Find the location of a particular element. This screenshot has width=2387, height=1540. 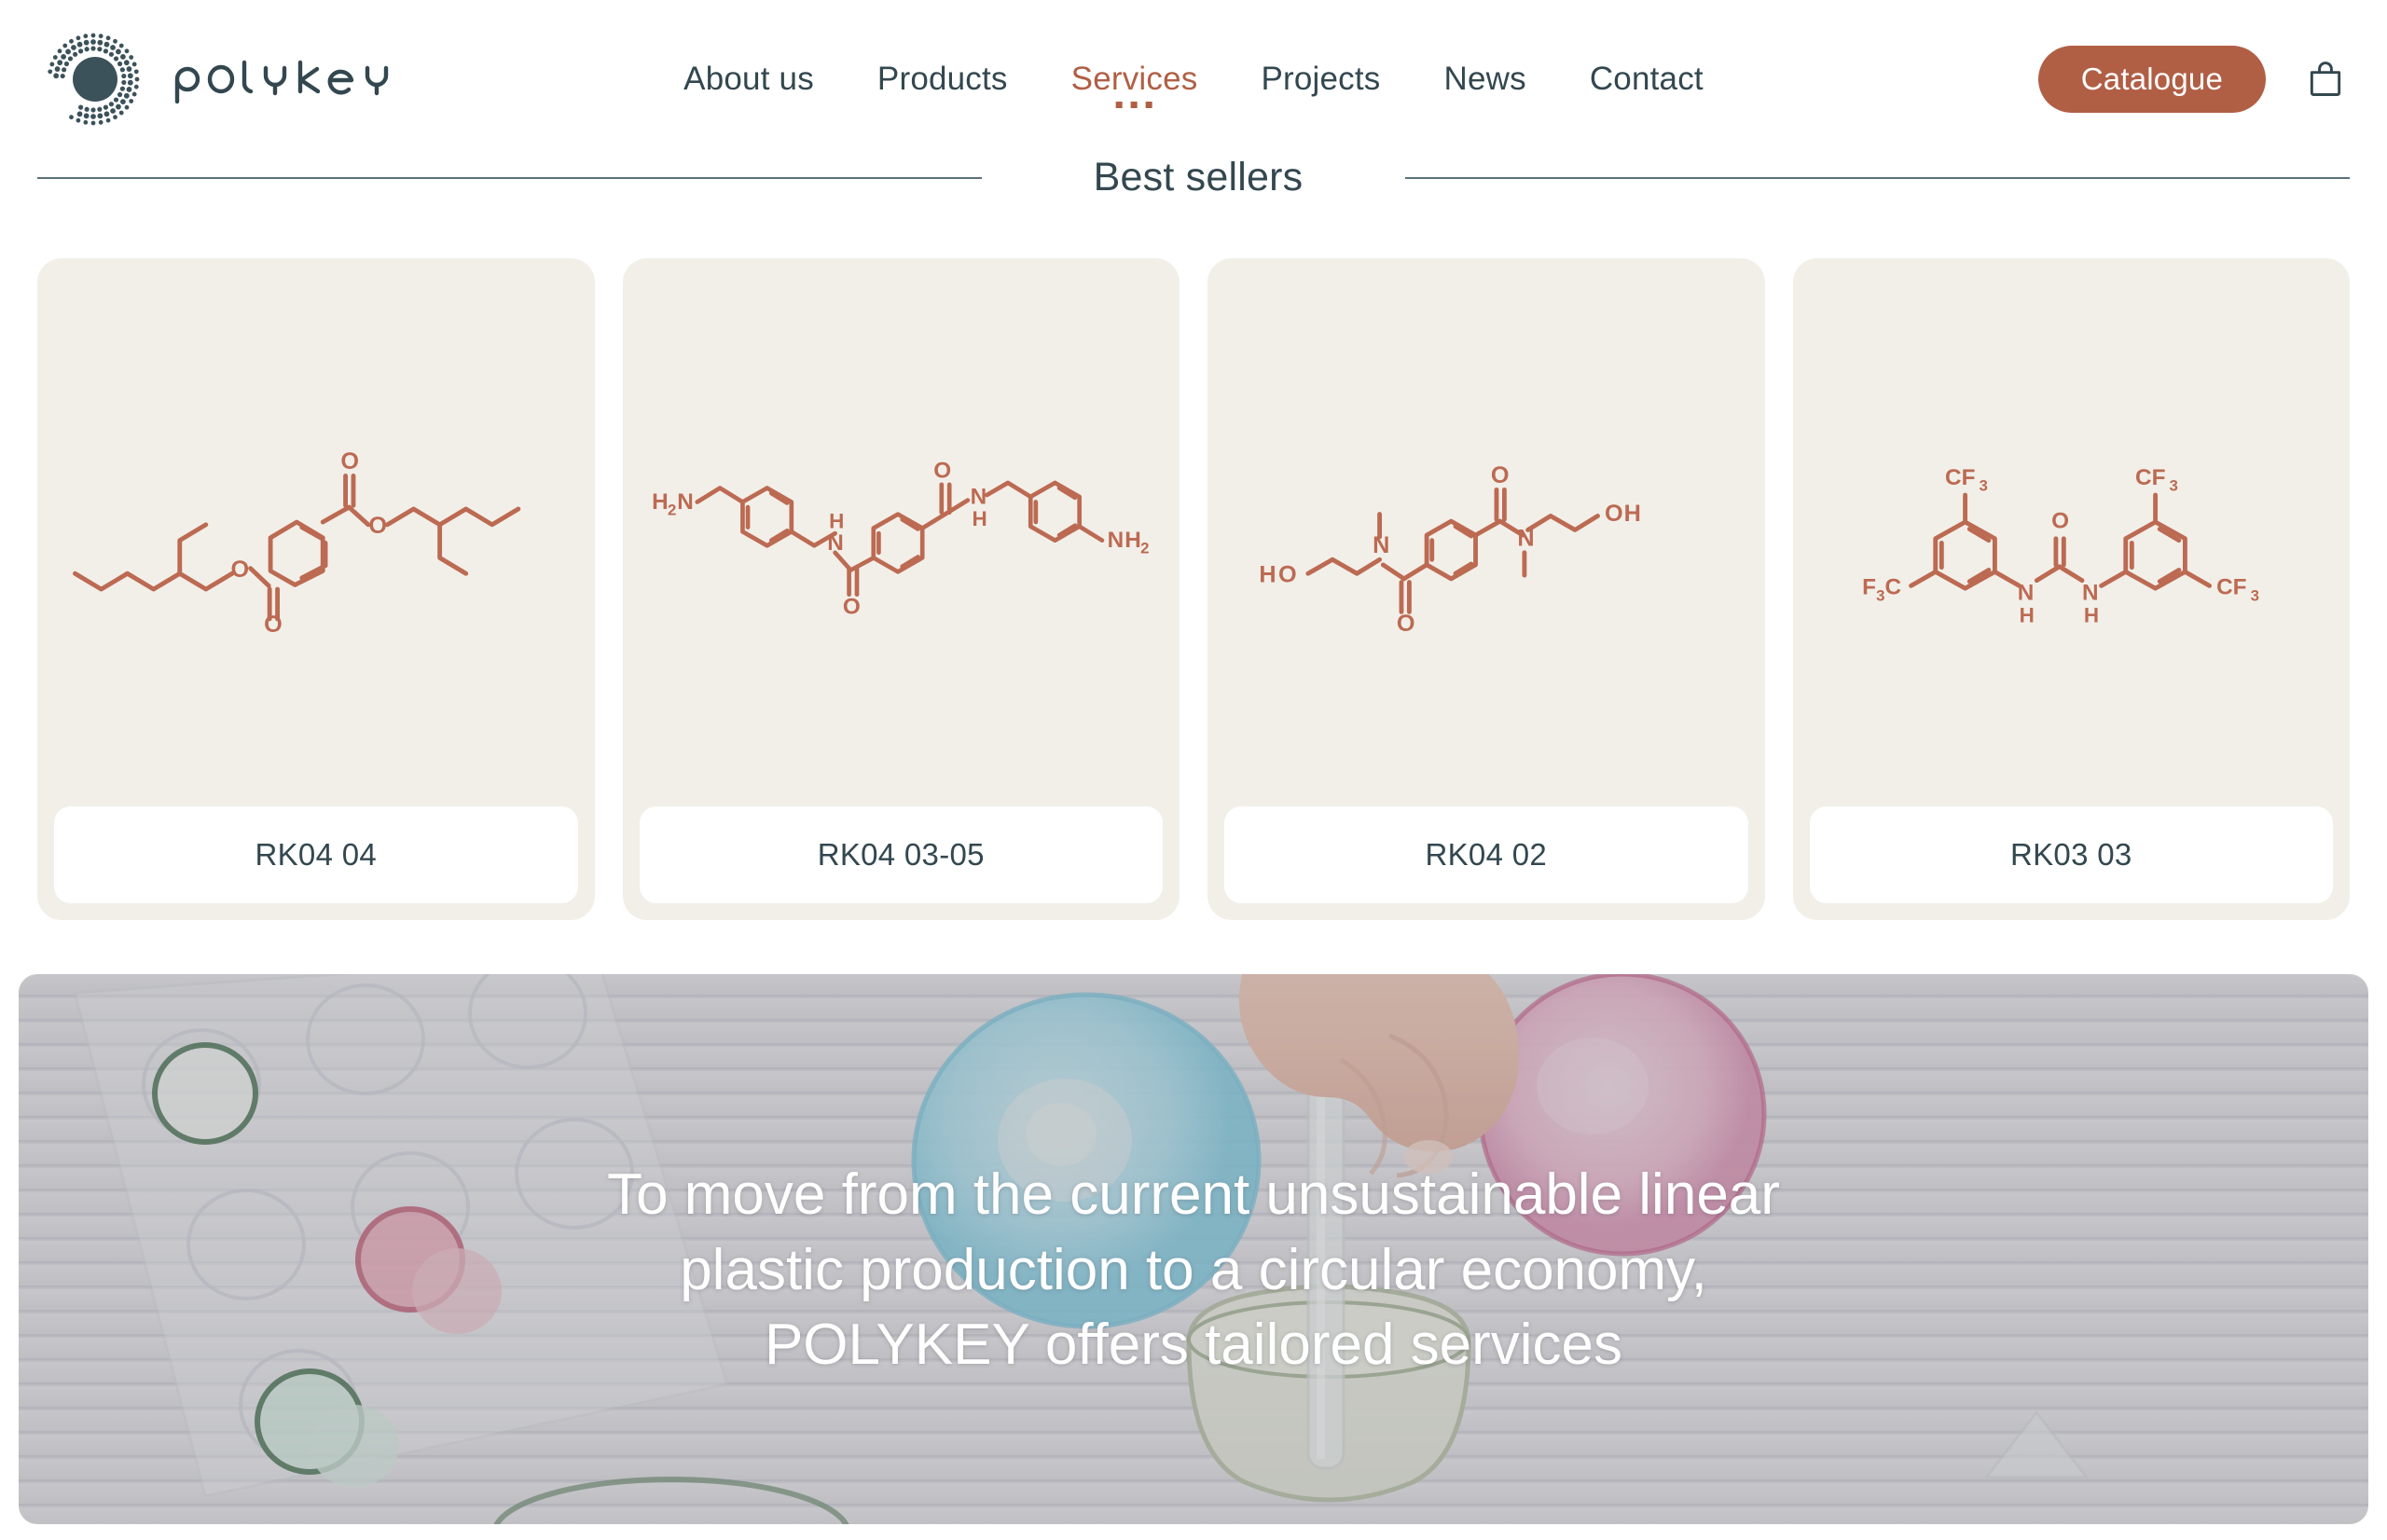

molecule-svg: H2N NH O O NH NH2 is located at coordinates (900, 538).